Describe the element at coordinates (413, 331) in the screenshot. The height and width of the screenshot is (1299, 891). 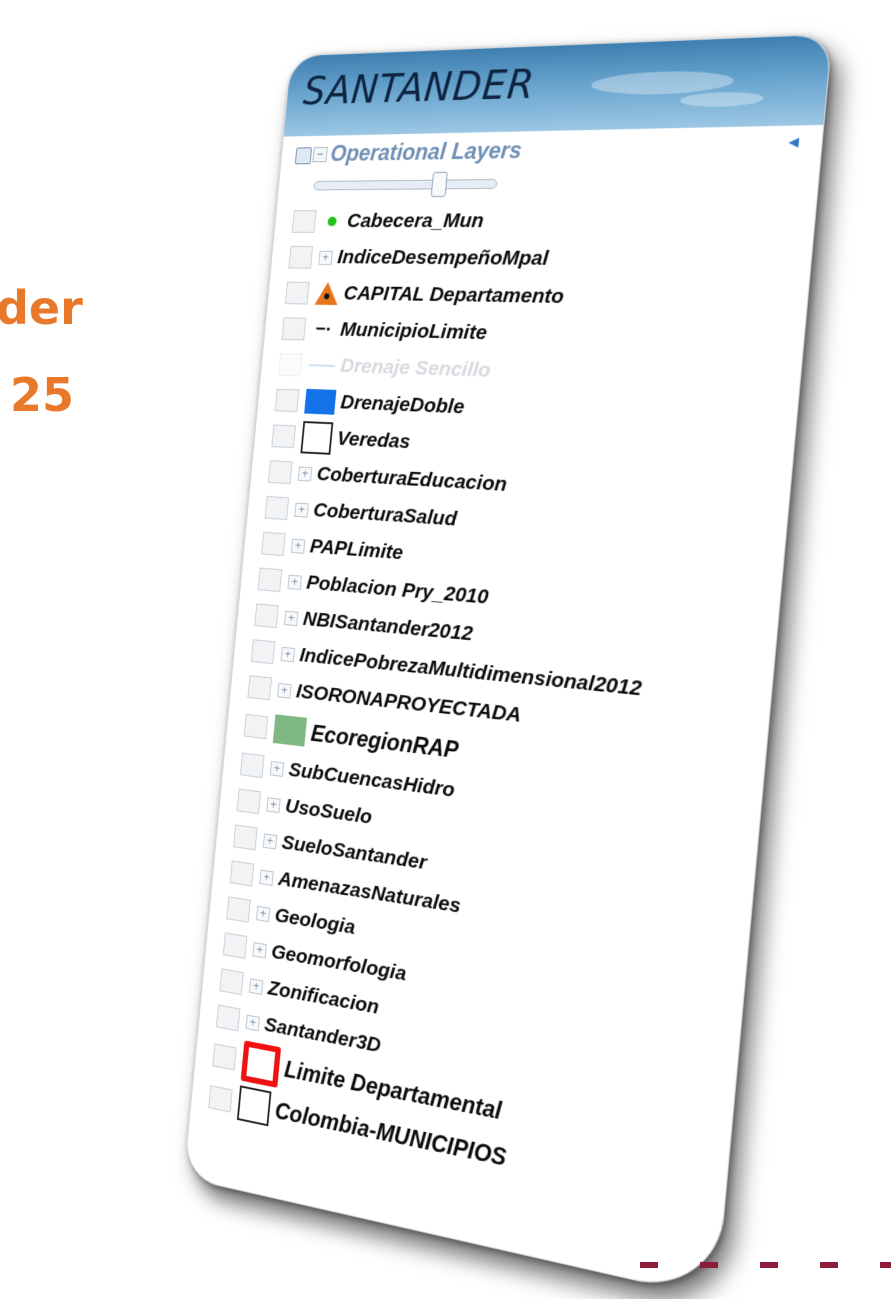
I see `layer-label: MunicipioLimite` at that location.